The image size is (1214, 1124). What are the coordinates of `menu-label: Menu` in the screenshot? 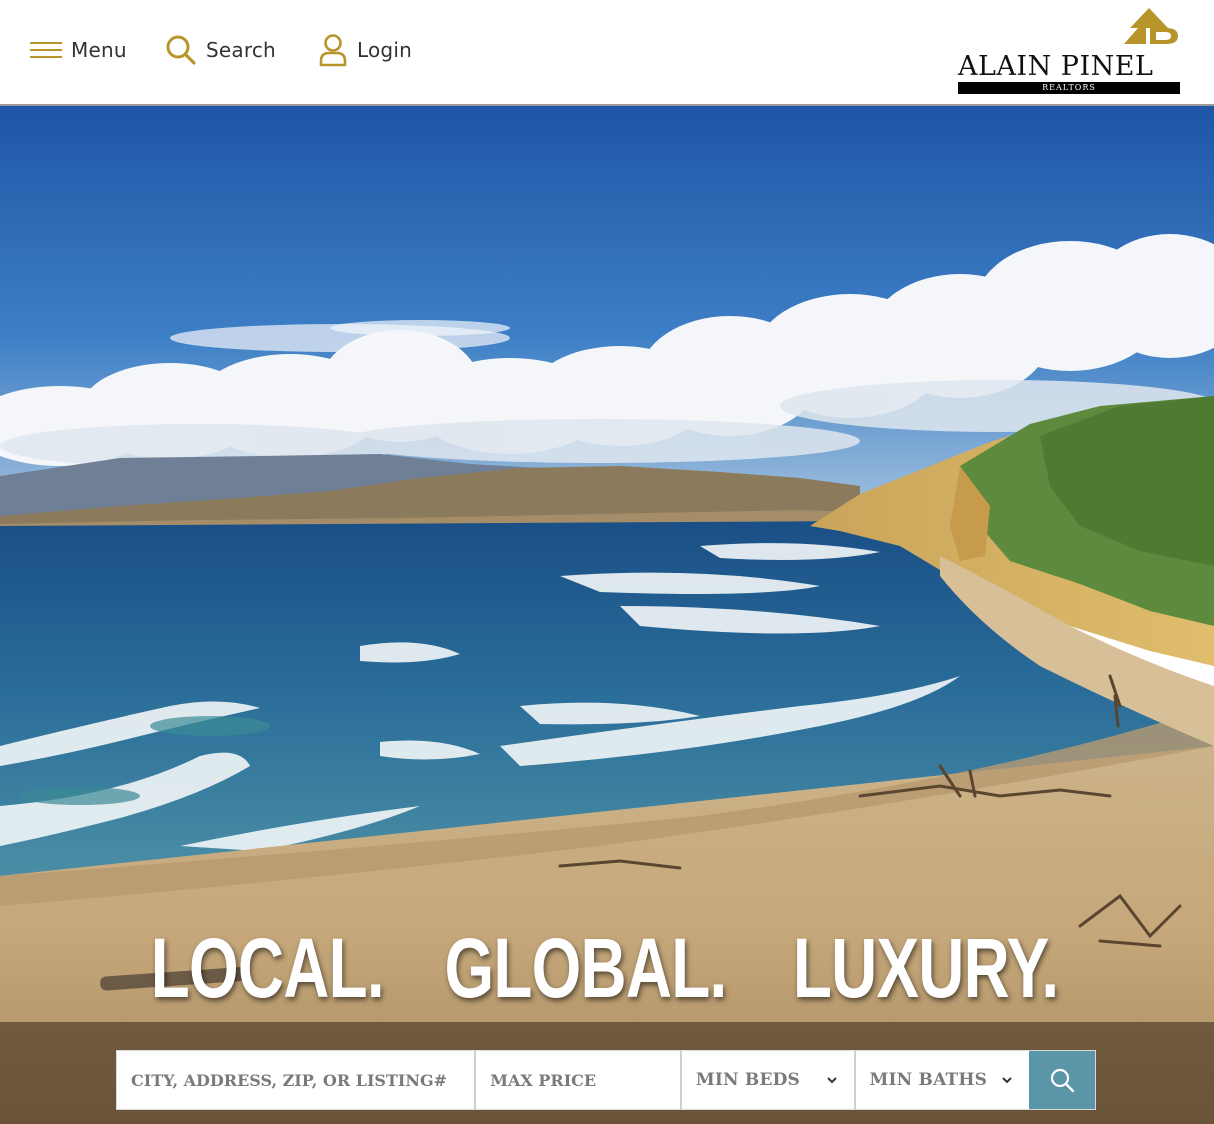 It's located at (99, 50).